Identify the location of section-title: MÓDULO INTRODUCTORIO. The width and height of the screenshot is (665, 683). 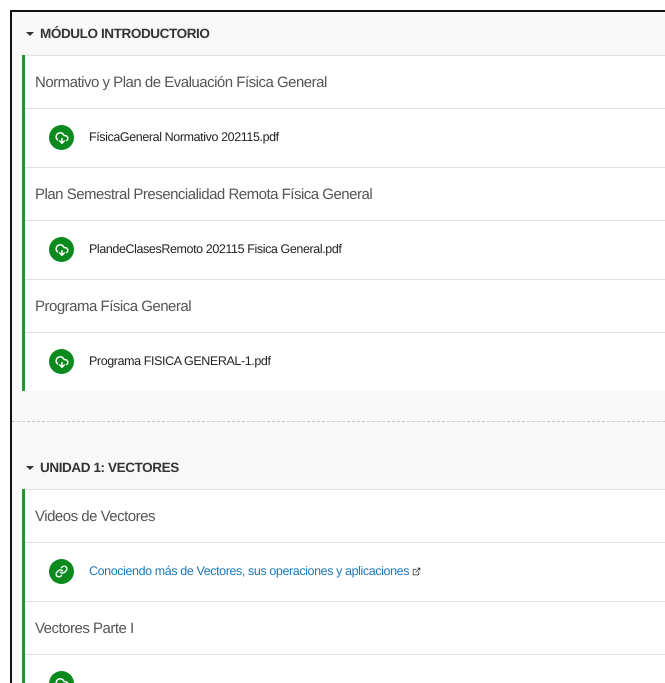
(125, 33).